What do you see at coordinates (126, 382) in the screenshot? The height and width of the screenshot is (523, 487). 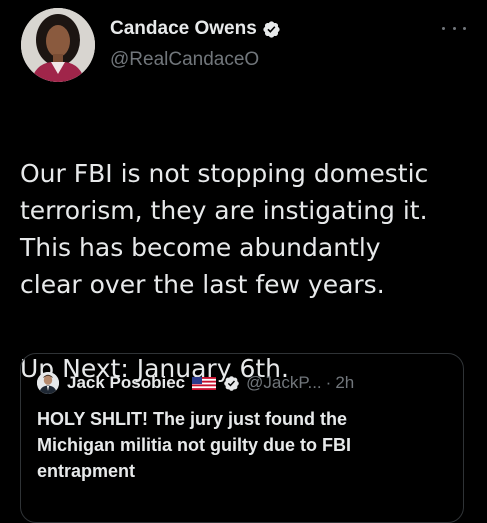 I see `quoted-author-display-name: Jack Posobiec` at bounding box center [126, 382].